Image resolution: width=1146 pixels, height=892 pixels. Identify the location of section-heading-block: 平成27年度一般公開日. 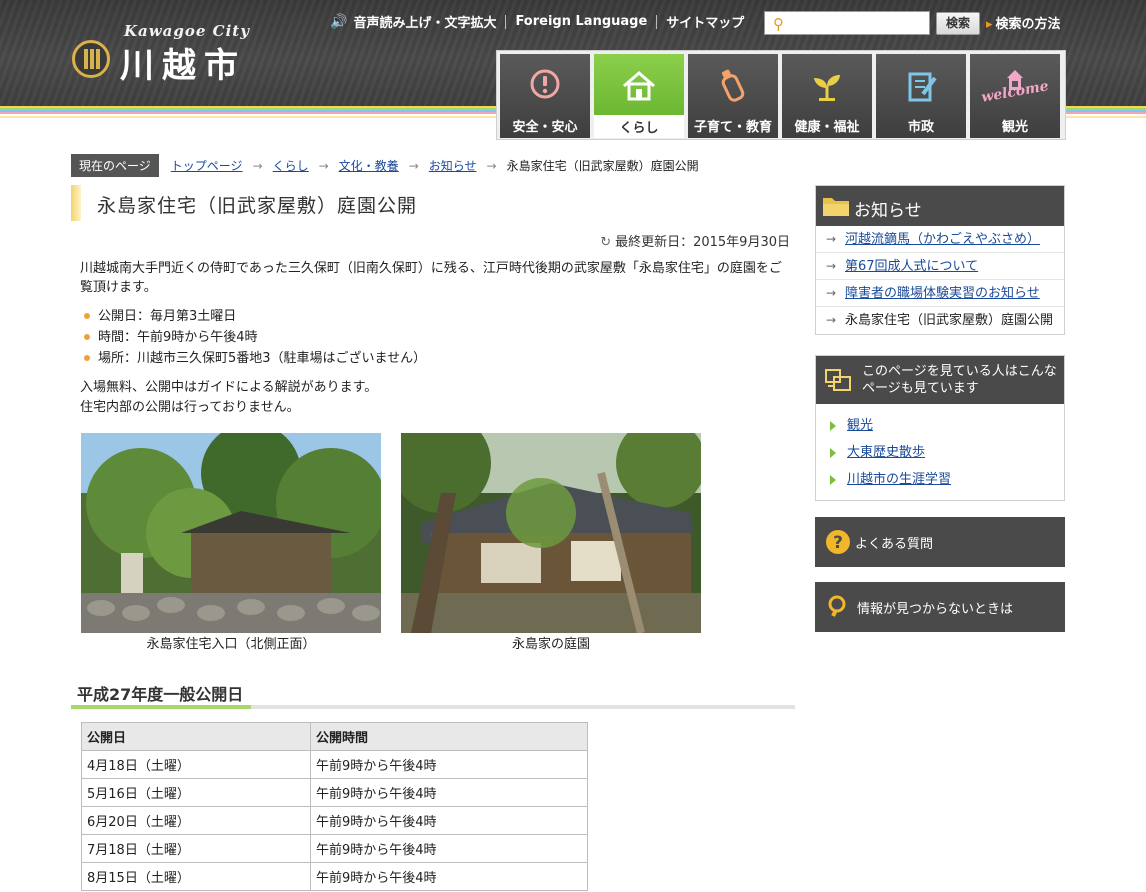
(433, 693).